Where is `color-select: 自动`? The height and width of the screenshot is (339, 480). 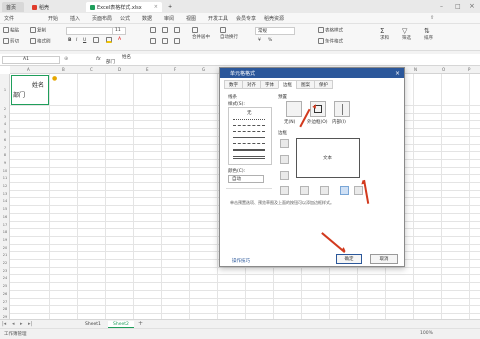
color-select: 自动 is located at coordinates (246, 179).